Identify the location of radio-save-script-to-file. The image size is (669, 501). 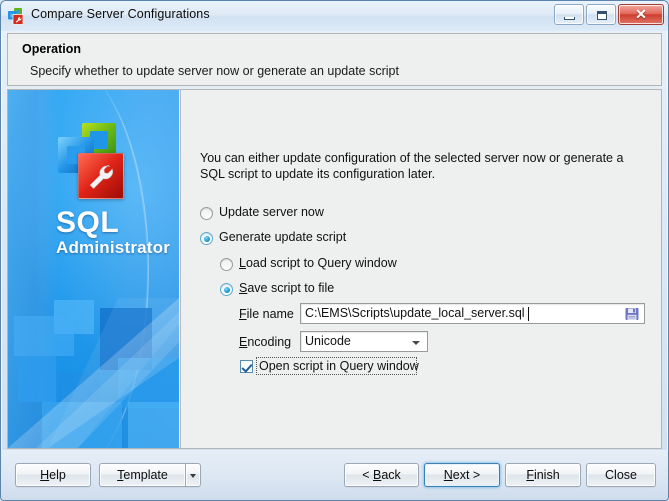
(226, 289).